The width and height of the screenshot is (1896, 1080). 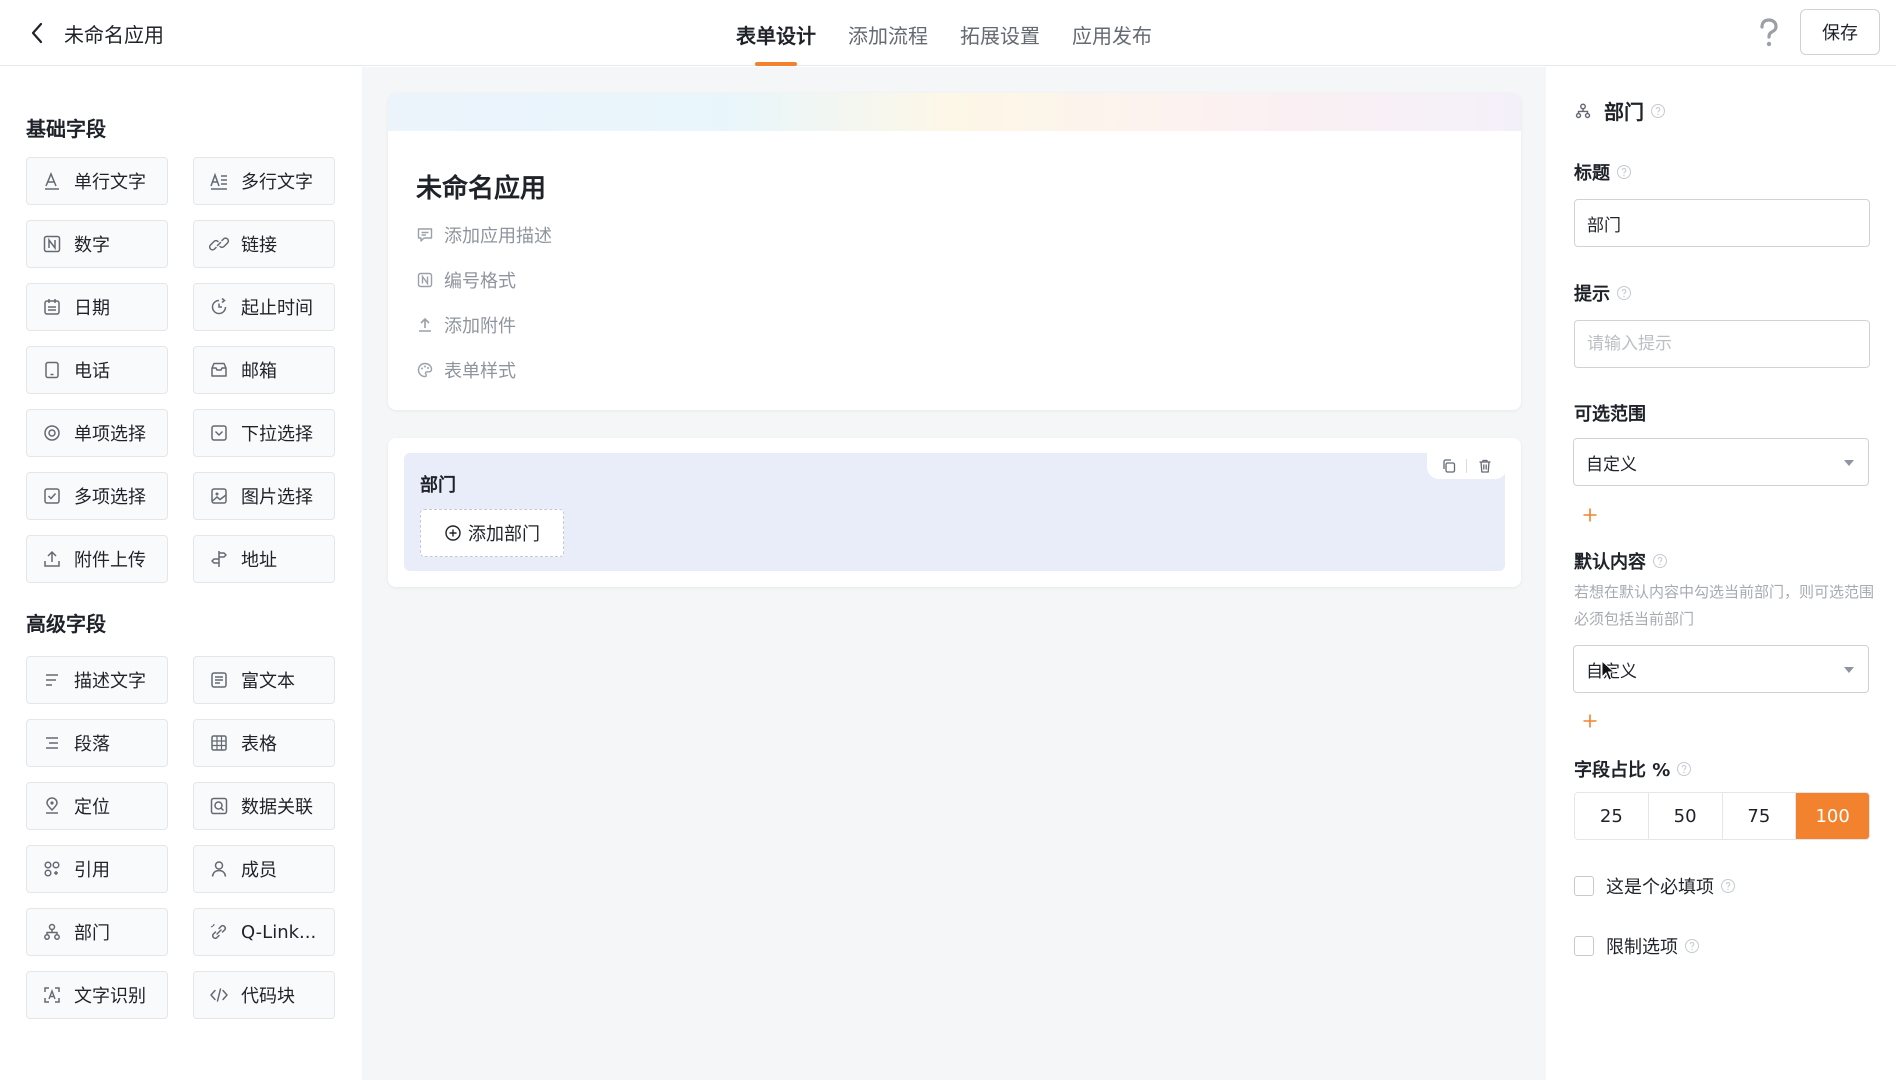 I want to click on tab-extension-settings: 拓展设置, so click(x=1000, y=33).